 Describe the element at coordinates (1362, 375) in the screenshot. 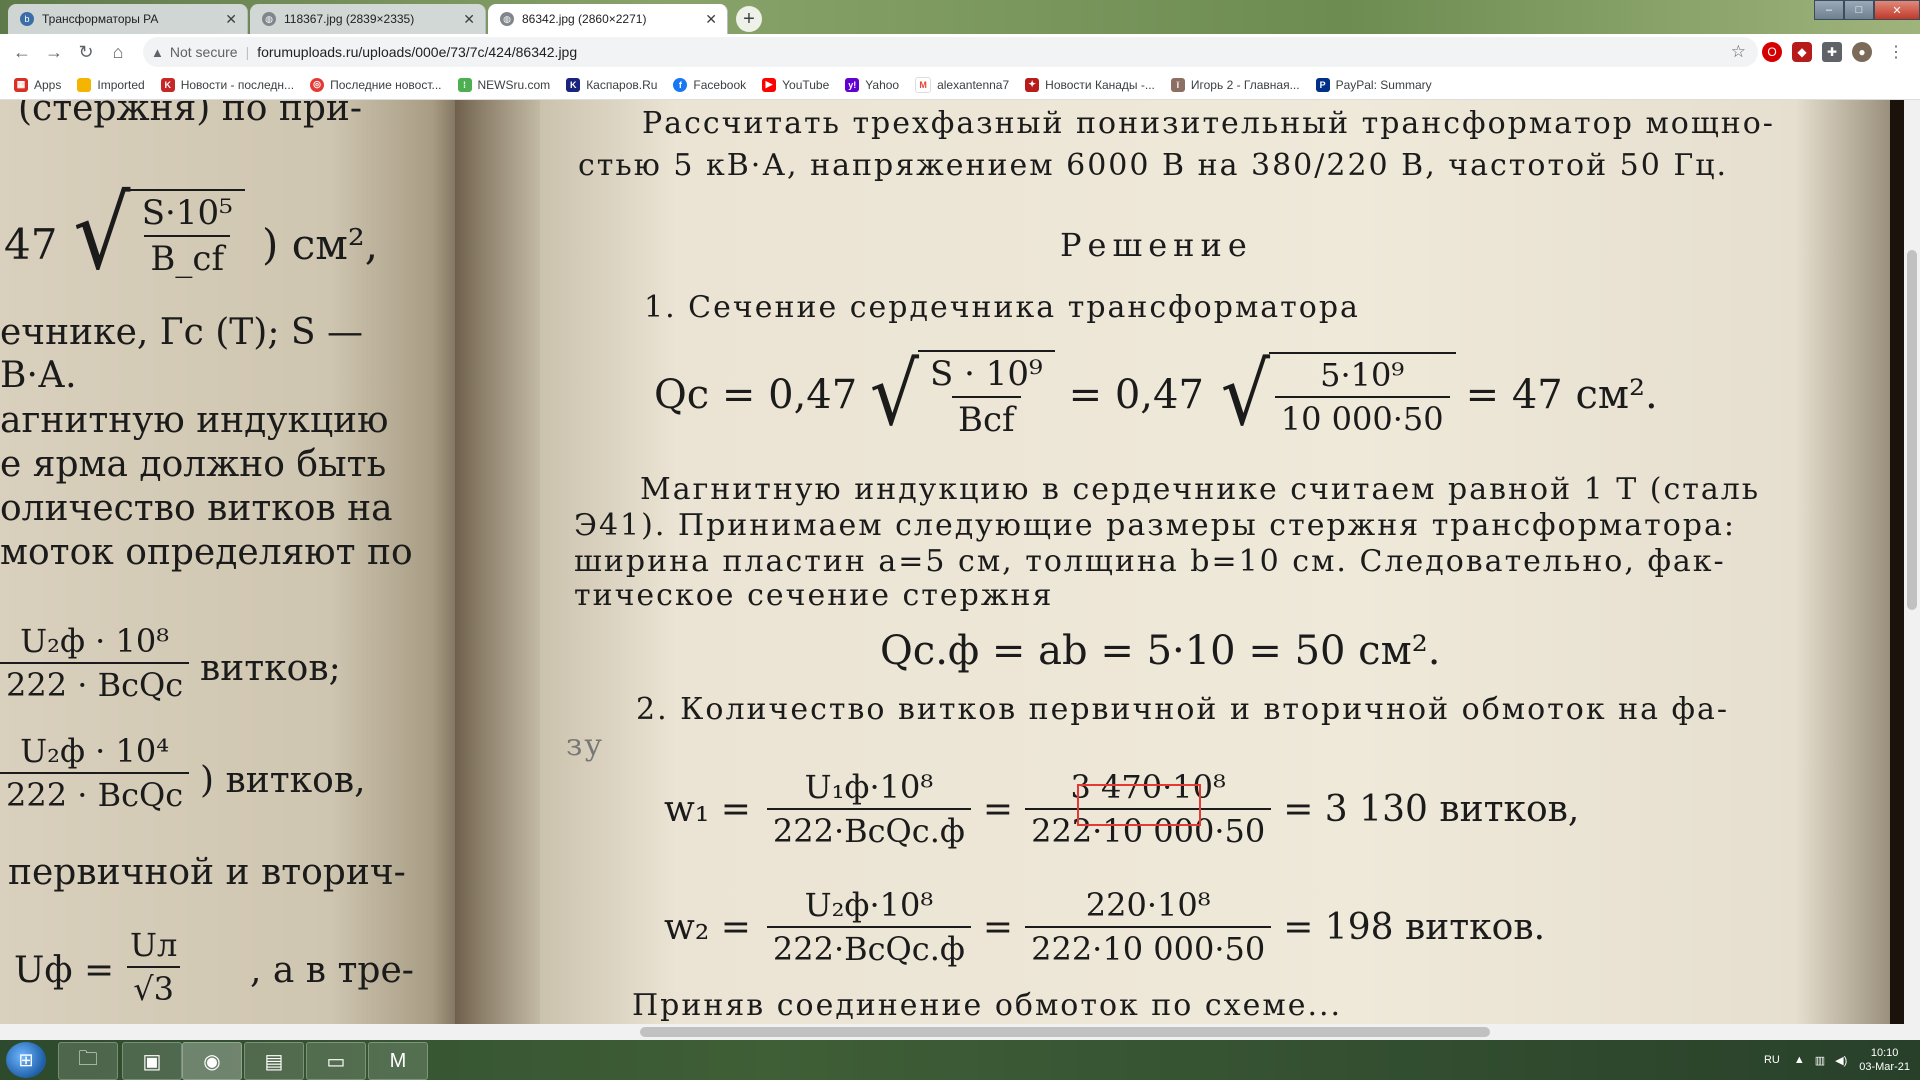

I see `fraction-numerator: 5·10⁹` at that location.